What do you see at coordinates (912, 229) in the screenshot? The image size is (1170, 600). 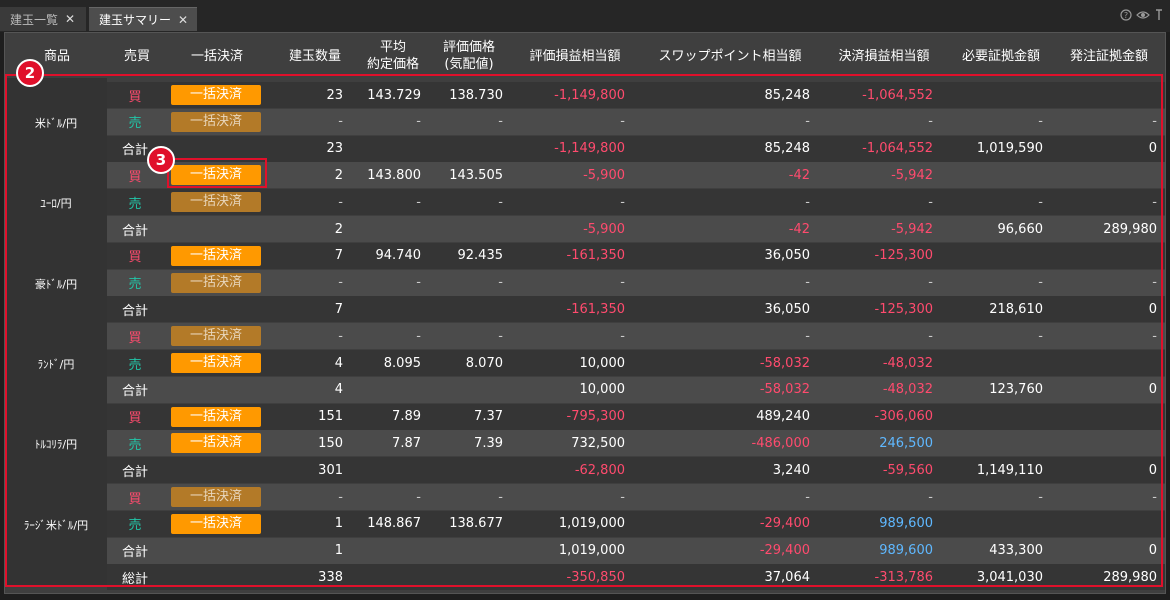 I see `cell-settle: -5,942` at bounding box center [912, 229].